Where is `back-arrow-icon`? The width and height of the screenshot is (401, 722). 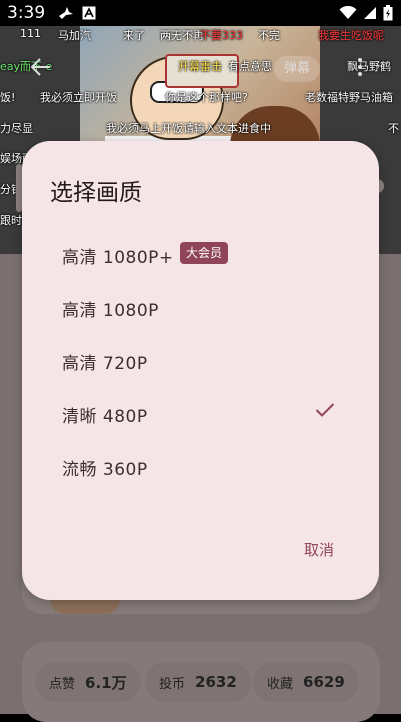 back-arrow-icon is located at coordinates (41, 67).